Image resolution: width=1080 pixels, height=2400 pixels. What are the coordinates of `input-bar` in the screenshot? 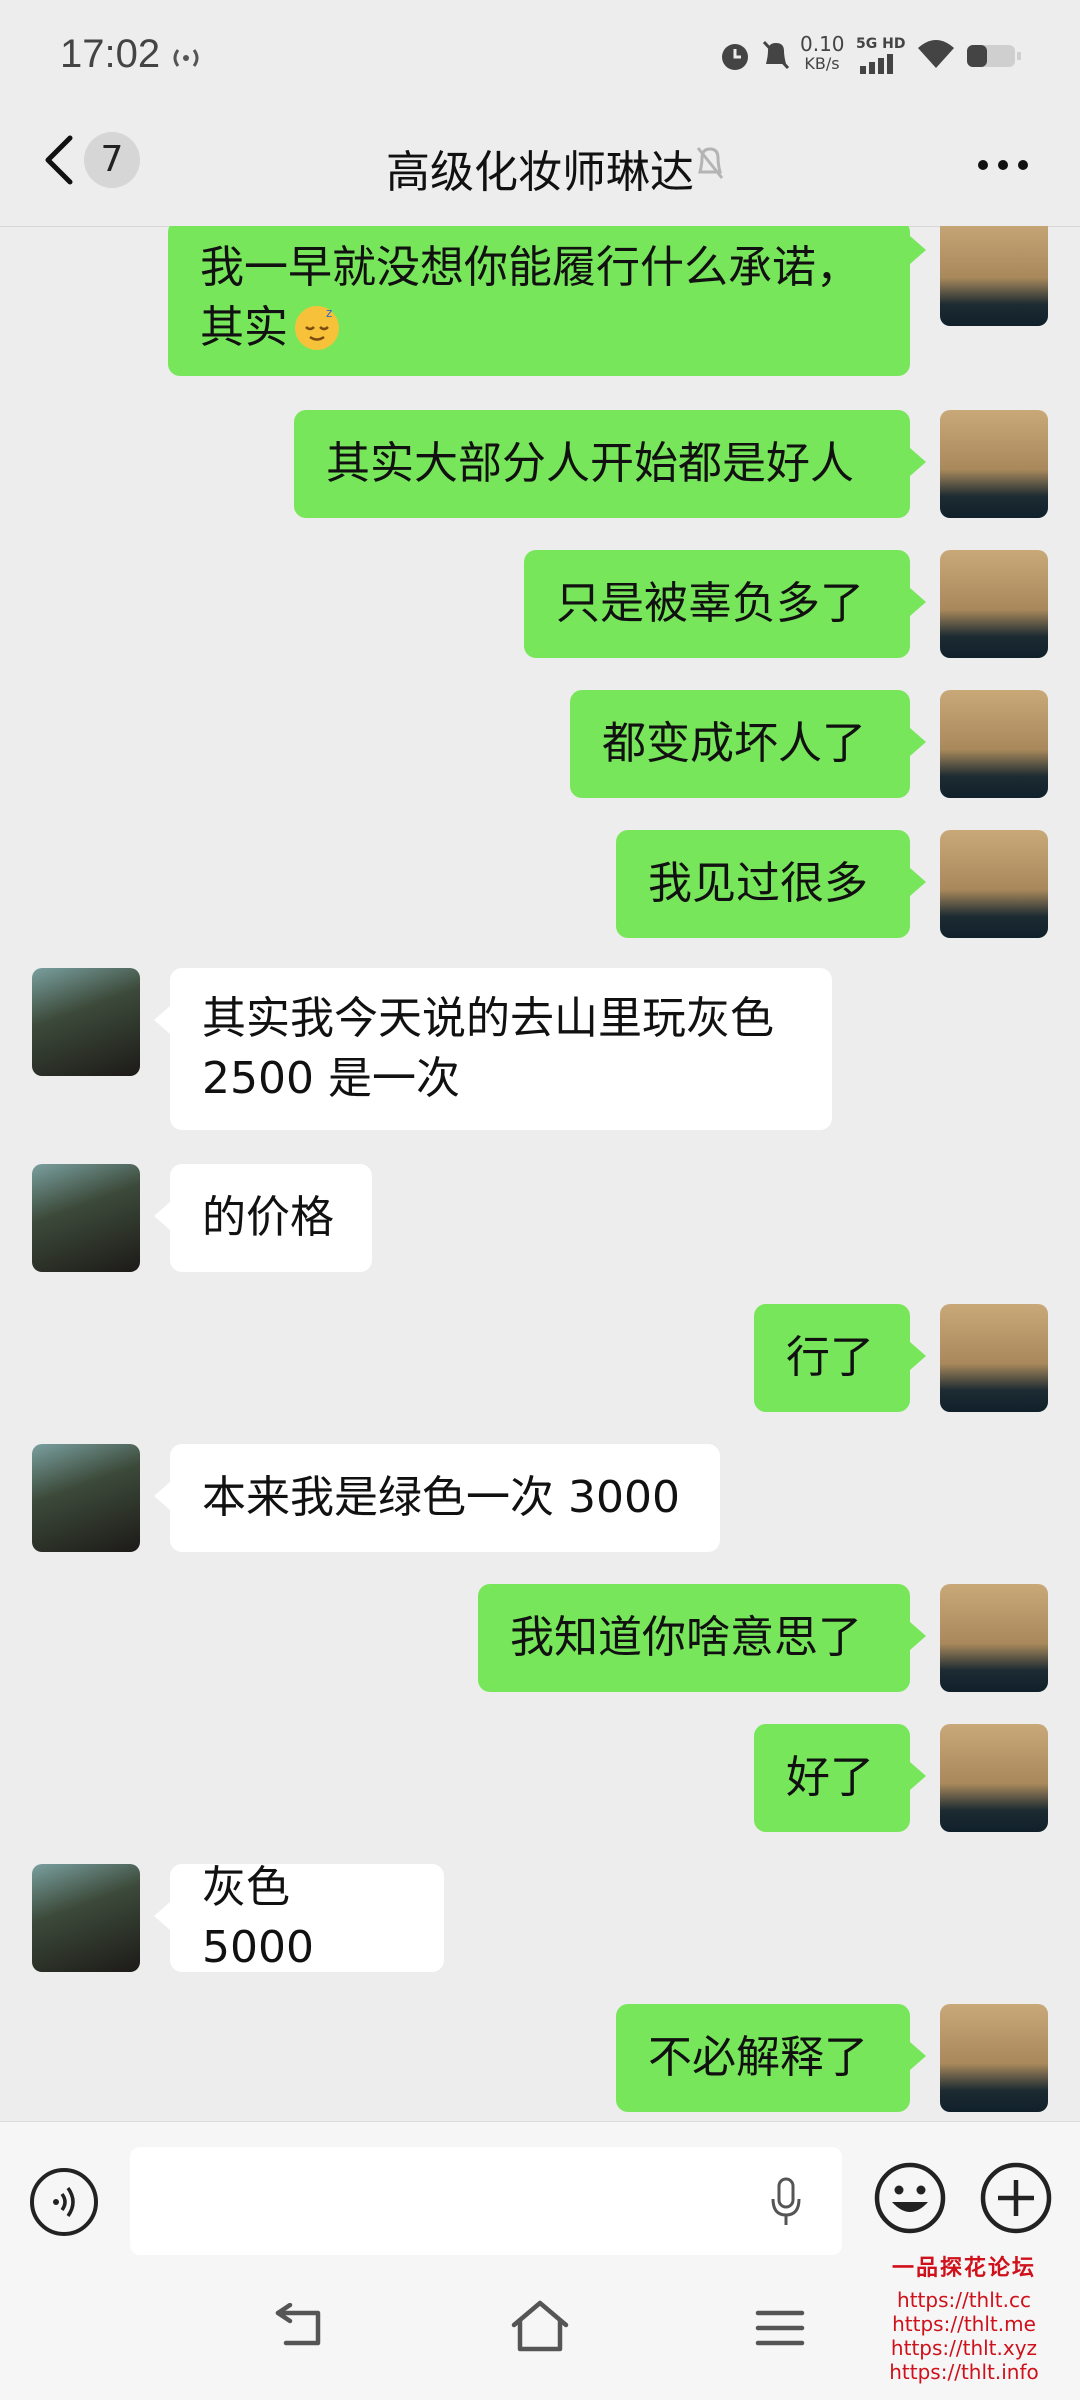 It's located at (540, 2191).